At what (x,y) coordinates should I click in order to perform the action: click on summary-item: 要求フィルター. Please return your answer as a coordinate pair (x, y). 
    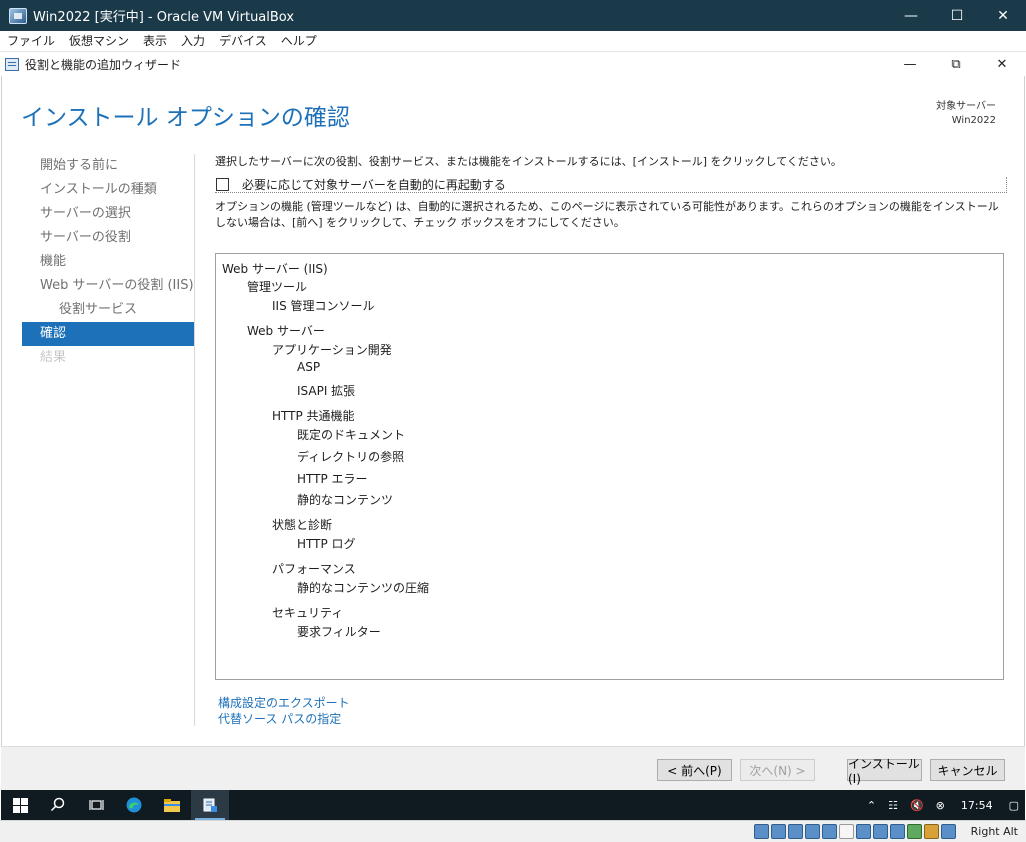
    Looking at the image, I should click on (339, 632).